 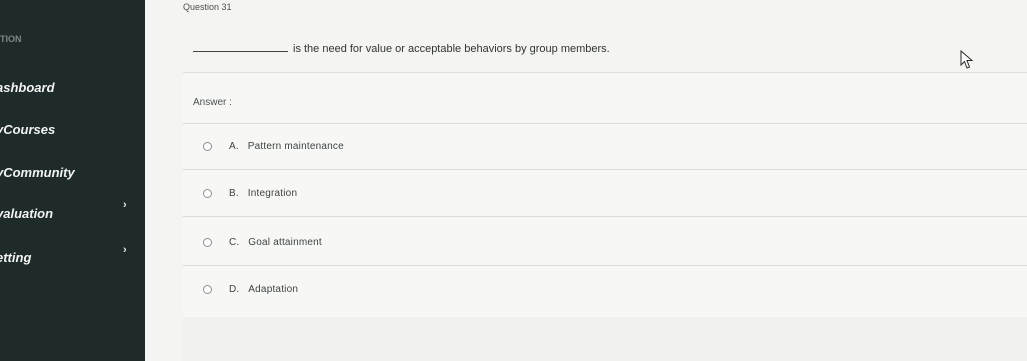 What do you see at coordinates (234, 289) in the screenshot?
I see `option-letter: D.` at bounding box center [234, 289].